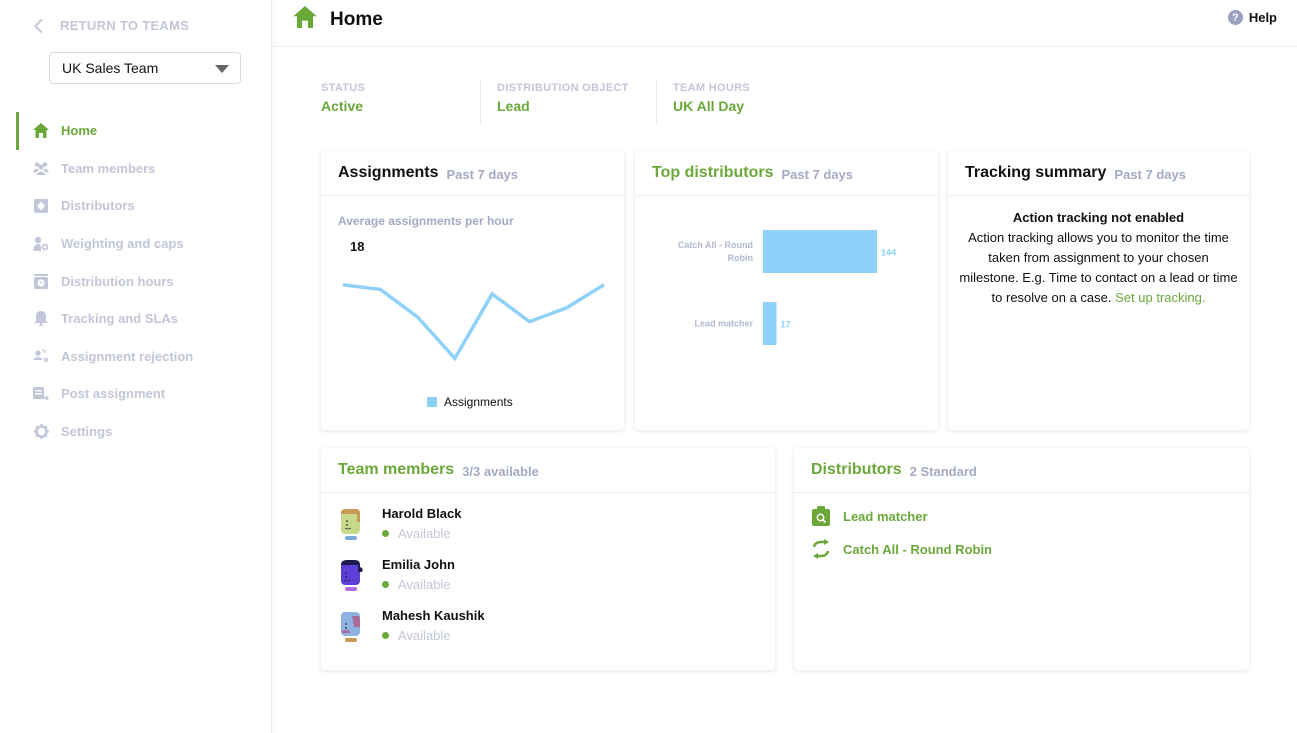 Image resolution: width=1297 pixels, height=733 pixels. I want to click on post-assignment-icon, so click(41, 394).